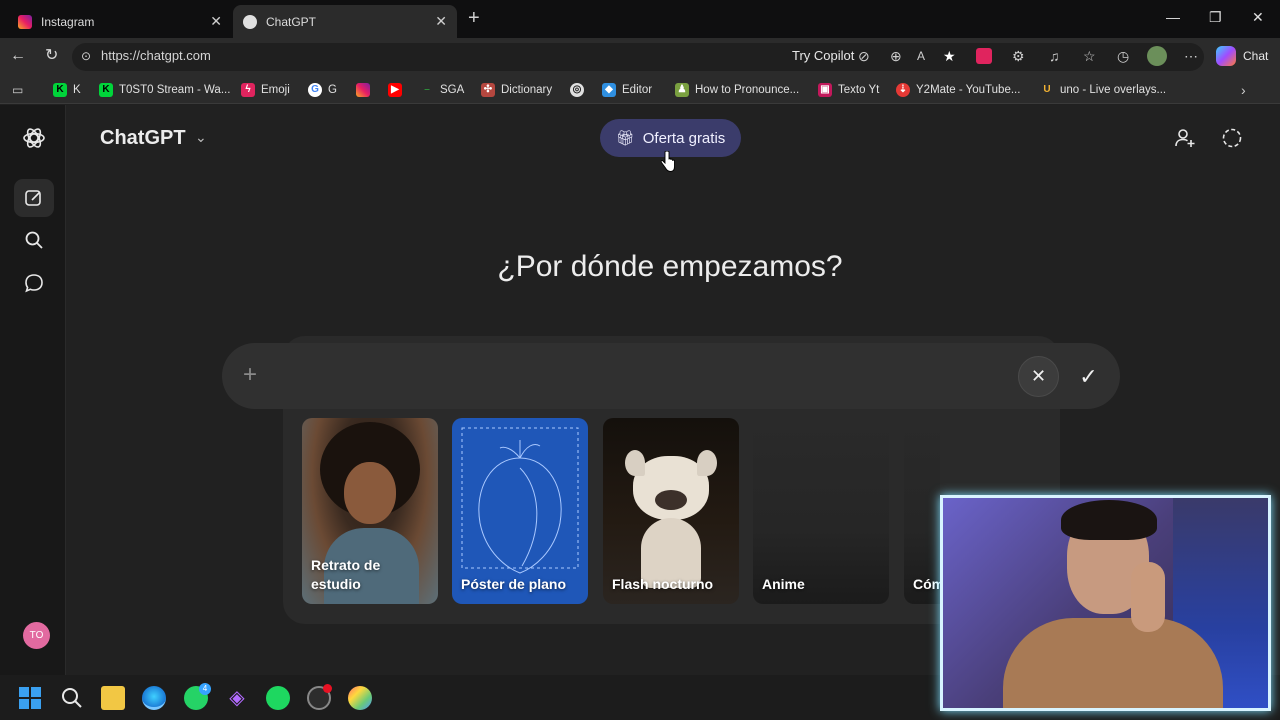  What do you see at coordinates (154, 698) in the screenshot?
I see `edge-browser-icon` at bounding box center [154, 698].